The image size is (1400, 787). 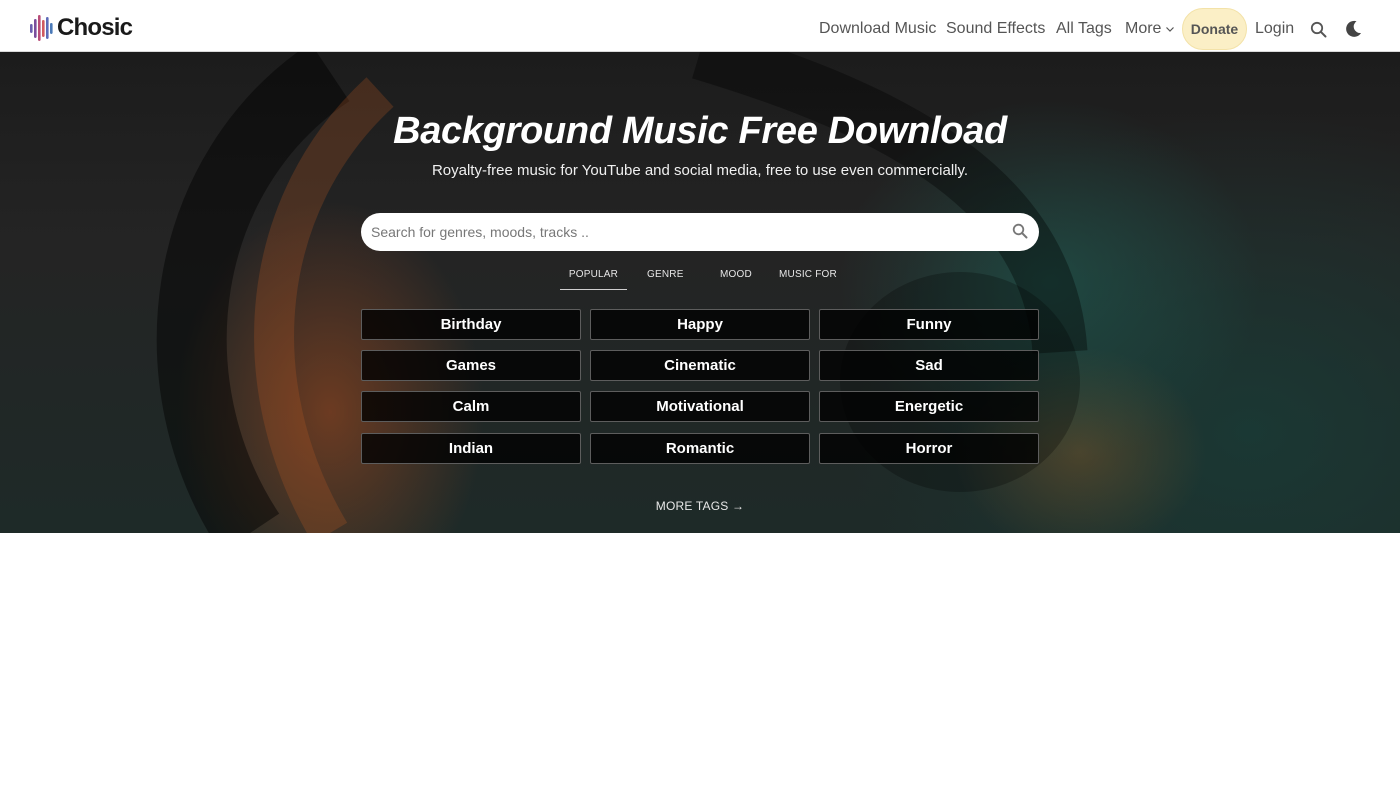 I want to click on tag-button: Energetic, so click(x=929, y=406).